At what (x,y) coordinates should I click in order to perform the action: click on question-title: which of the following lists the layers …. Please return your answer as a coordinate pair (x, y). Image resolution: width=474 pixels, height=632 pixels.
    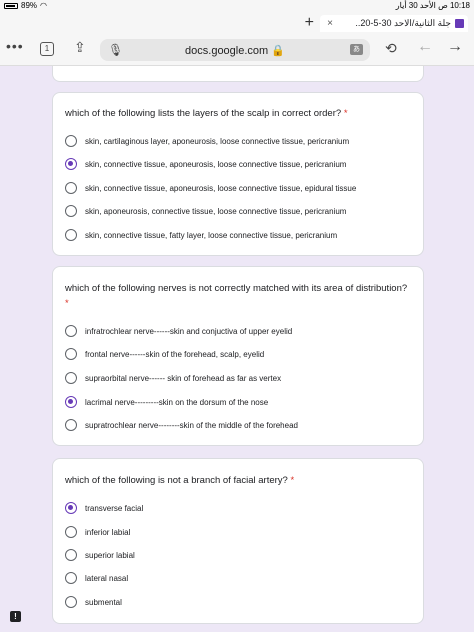
    Looking at the image, I should click on (206, 113).